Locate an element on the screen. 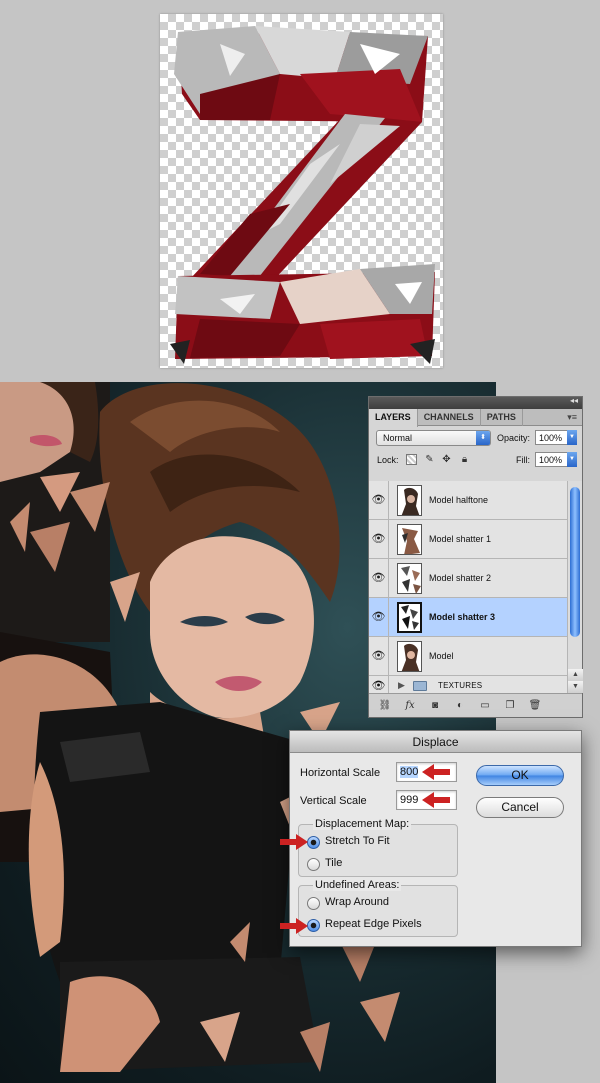  expand-triangle-icon: ▶ is located at coordinates (401, 685).